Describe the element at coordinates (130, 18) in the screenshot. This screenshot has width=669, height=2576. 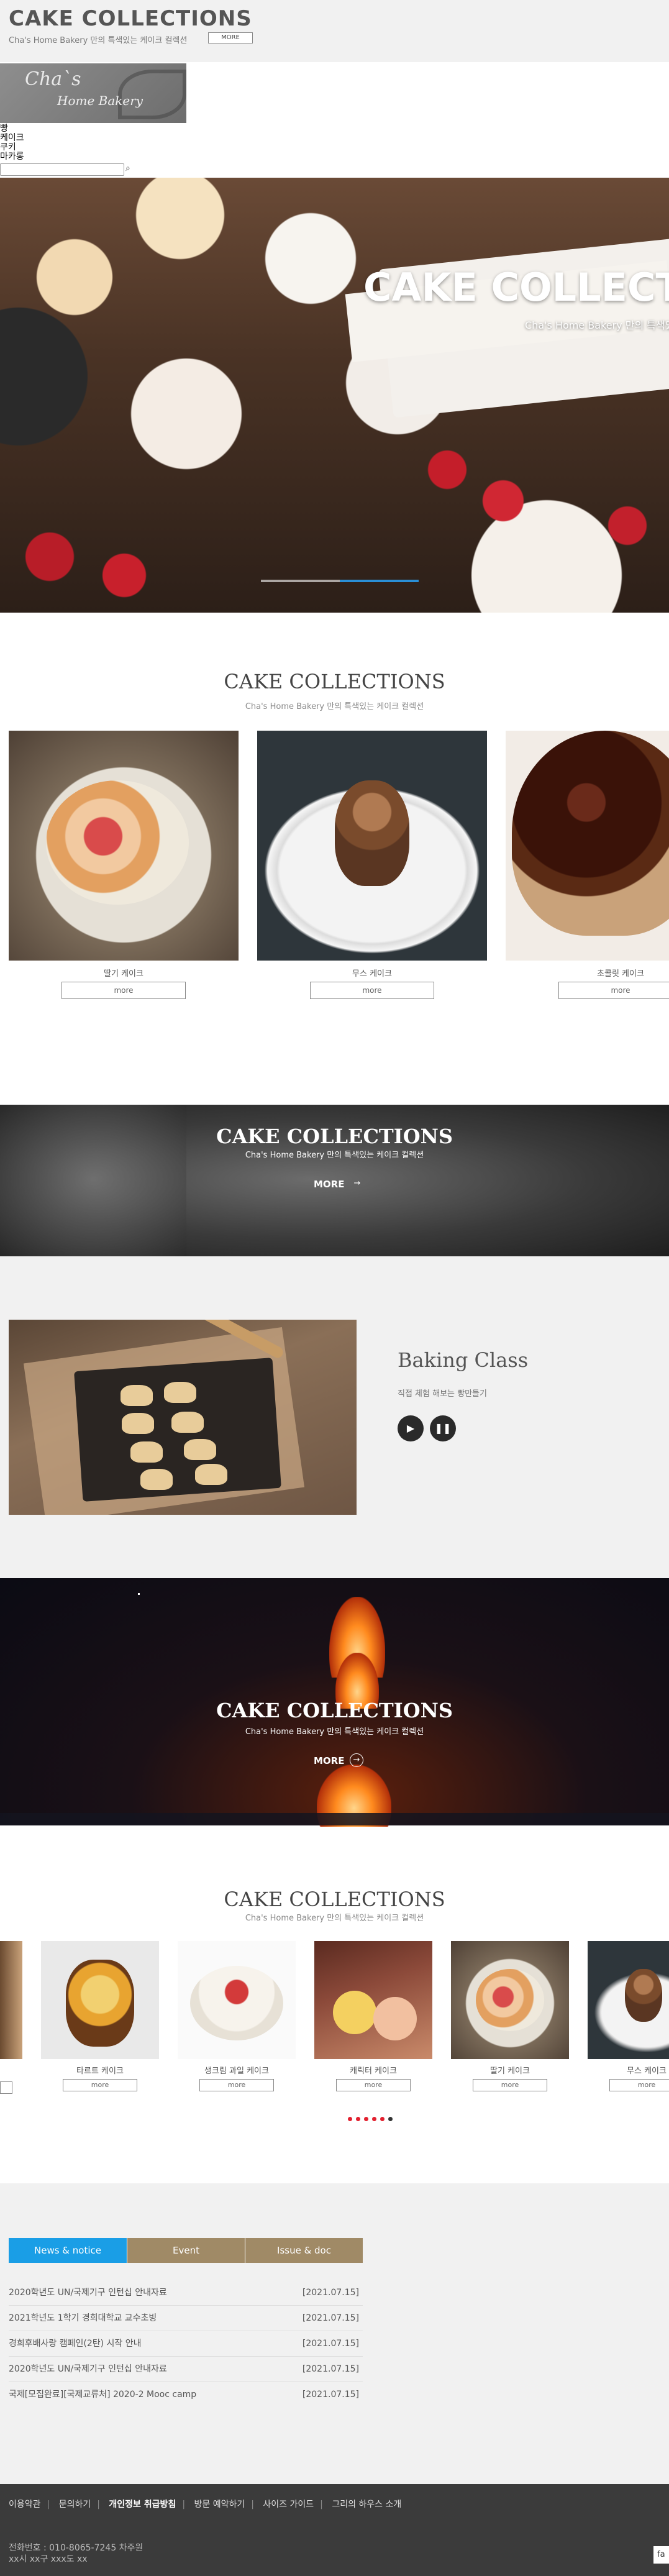
I see `site-title: CAKE COLLECTIONS` at that location.